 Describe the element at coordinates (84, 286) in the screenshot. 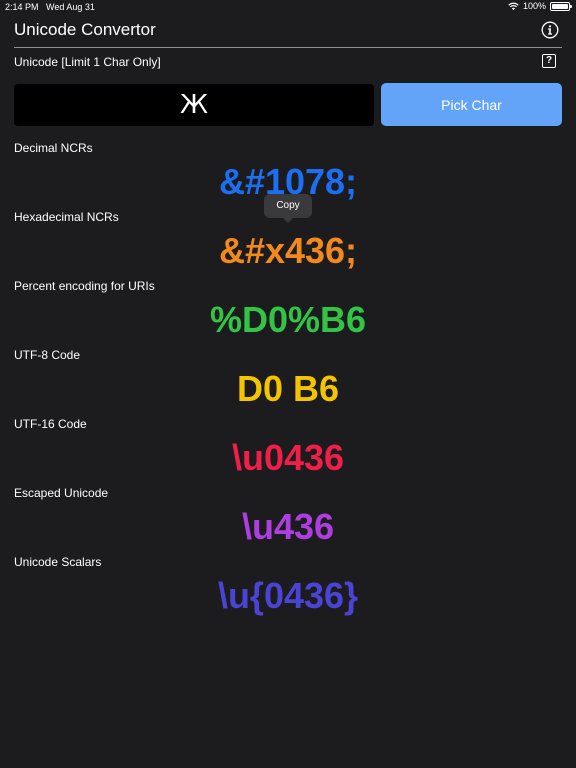

I see `percent-encoding-label: Percent encoding for URIs` at that location.